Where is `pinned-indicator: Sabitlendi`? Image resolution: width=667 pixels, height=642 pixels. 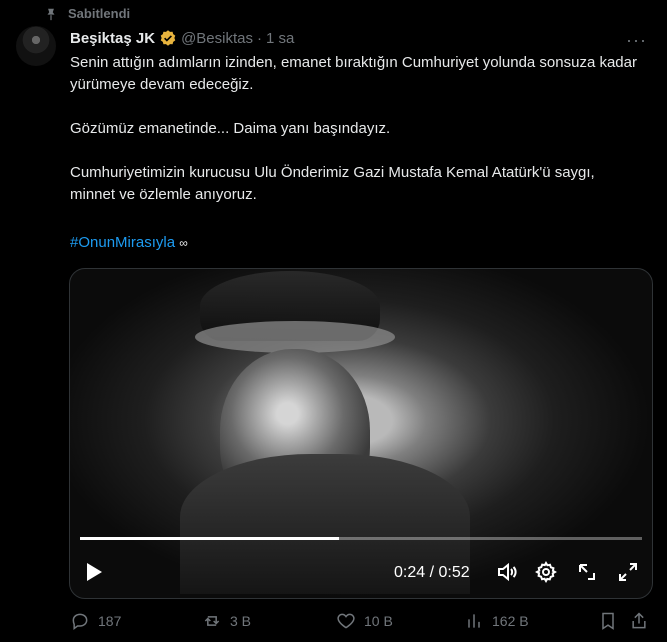 pinned-indicator: Sabitlendi is located at coordinates (87, 13).